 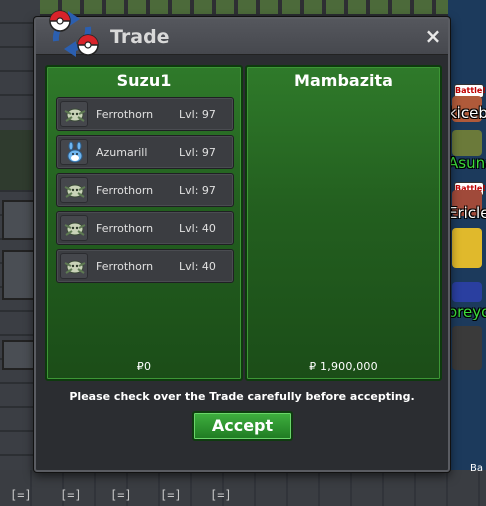 What do you see at coordinates (74, 33) in the screenshot?
I see `trade-swap-icon` at bounding box center [74, 33].